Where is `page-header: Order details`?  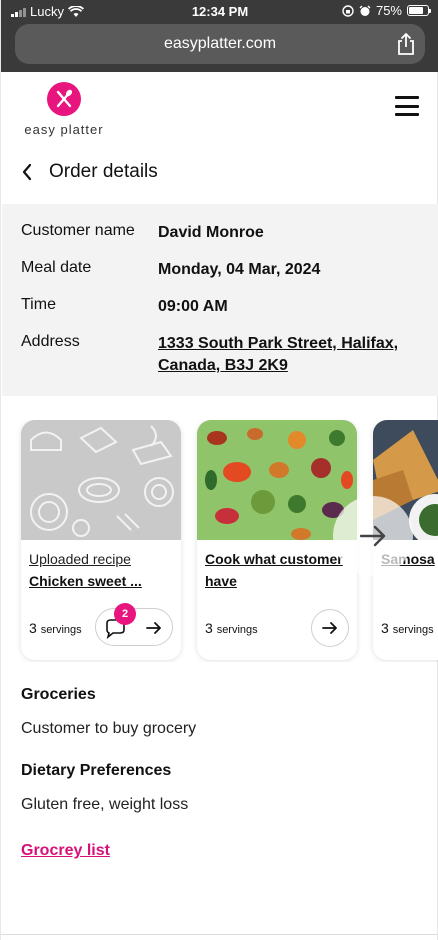 page-header: Order details is located at coordinates (89, 172).